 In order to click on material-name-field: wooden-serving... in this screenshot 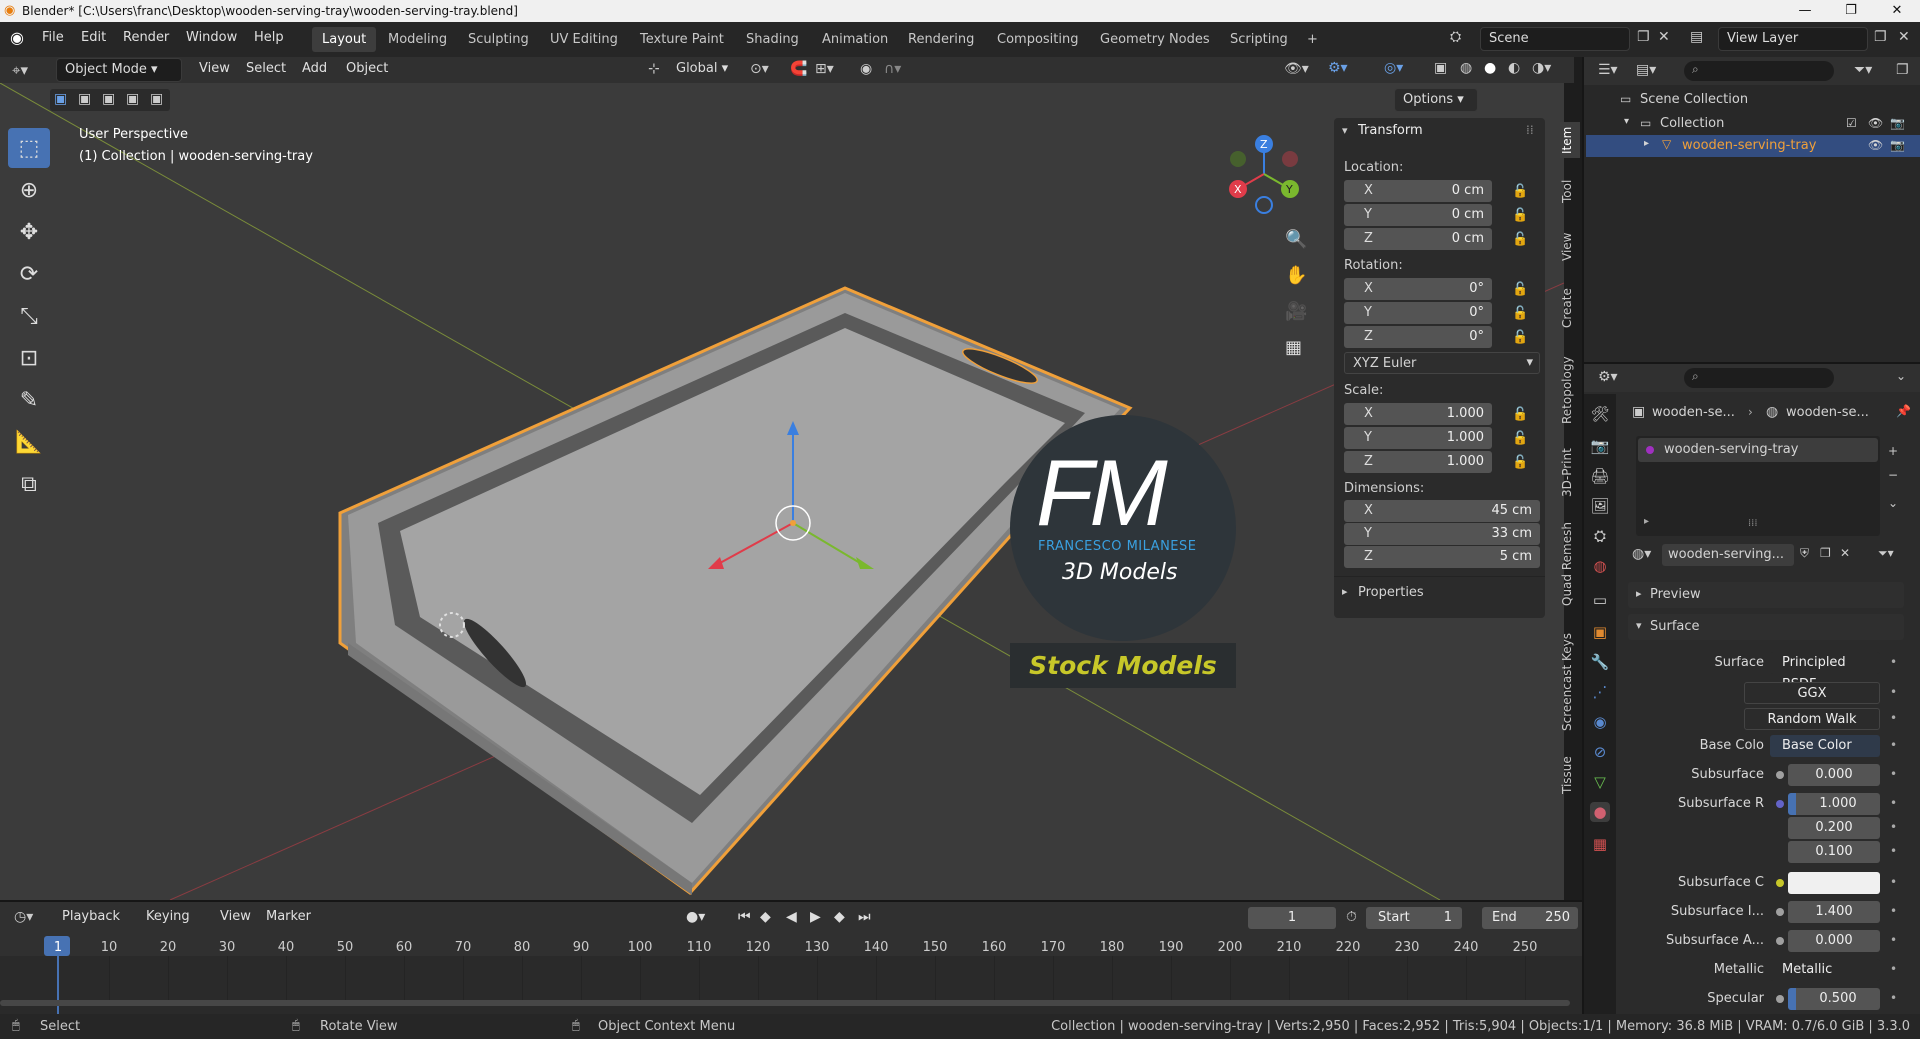, I will do `click(1728, 555)`.